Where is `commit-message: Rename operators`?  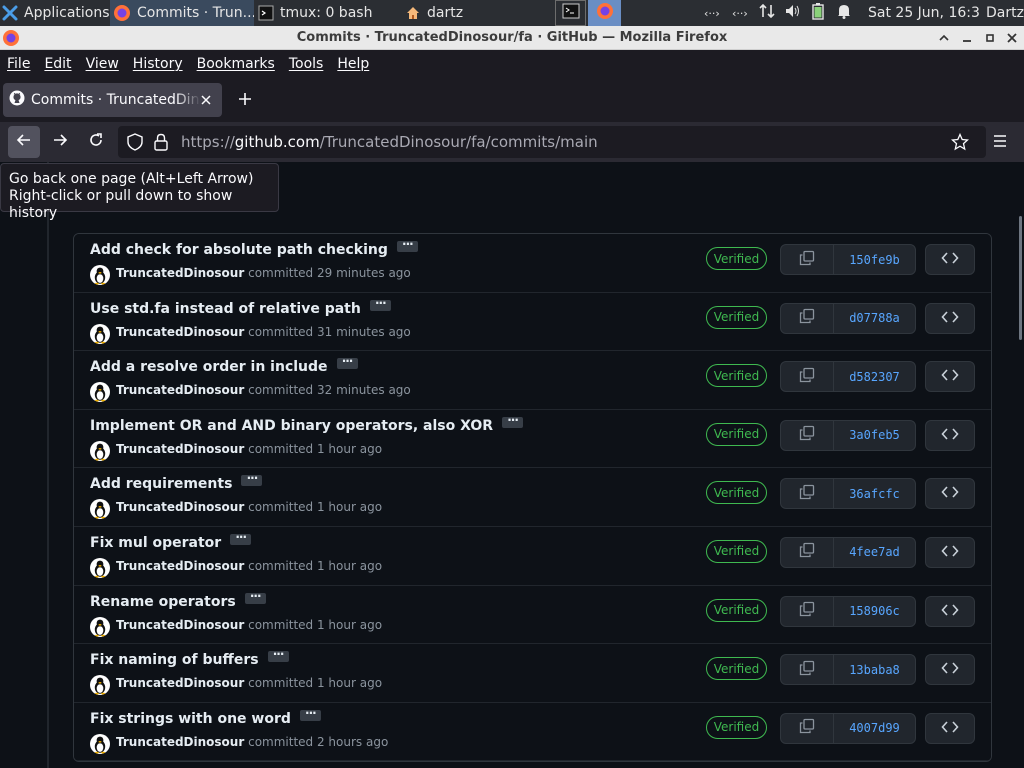 commit-message: Rename operators is located at coordinates (163, 602).